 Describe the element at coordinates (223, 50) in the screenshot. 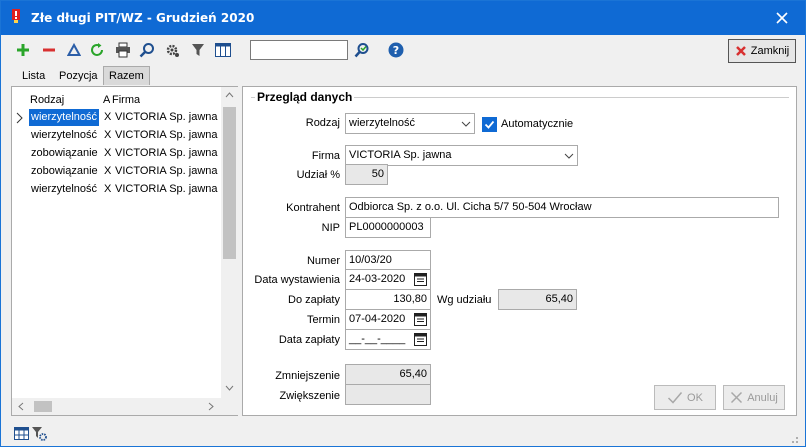

I see `columns-button` at that location.